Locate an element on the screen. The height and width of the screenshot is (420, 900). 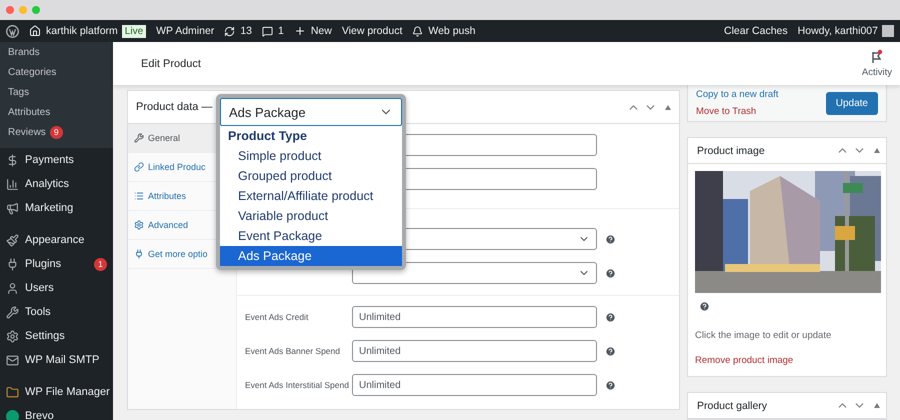
menu-item: Tools is located at coordinates (38, 312).